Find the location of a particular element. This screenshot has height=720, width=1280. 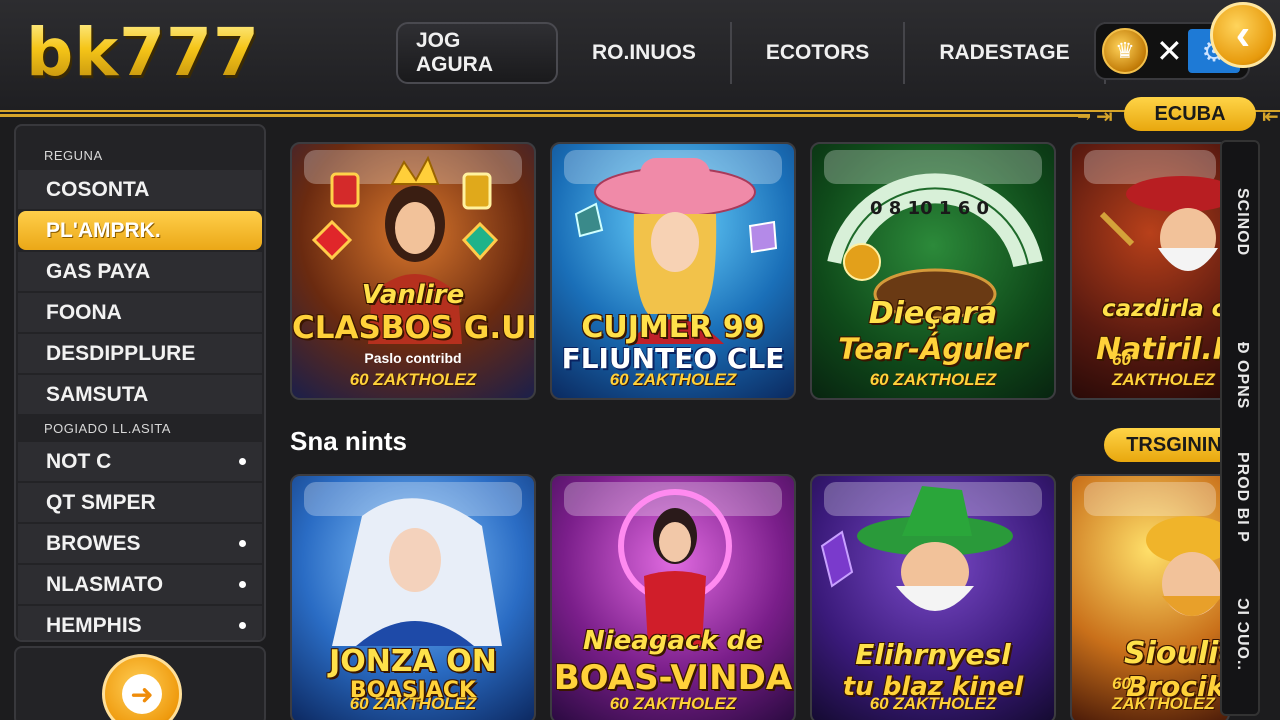

sidebar-item-label: QT SMPER is located at coordinates (101, 502).